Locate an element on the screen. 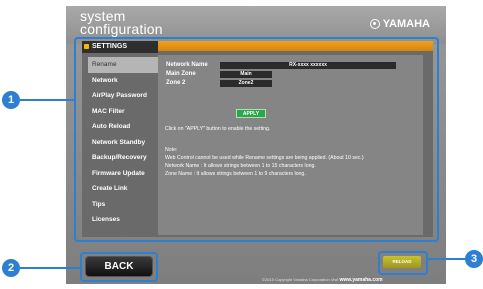  callout-marker-3: 3 is located at coordinates (474, 259).